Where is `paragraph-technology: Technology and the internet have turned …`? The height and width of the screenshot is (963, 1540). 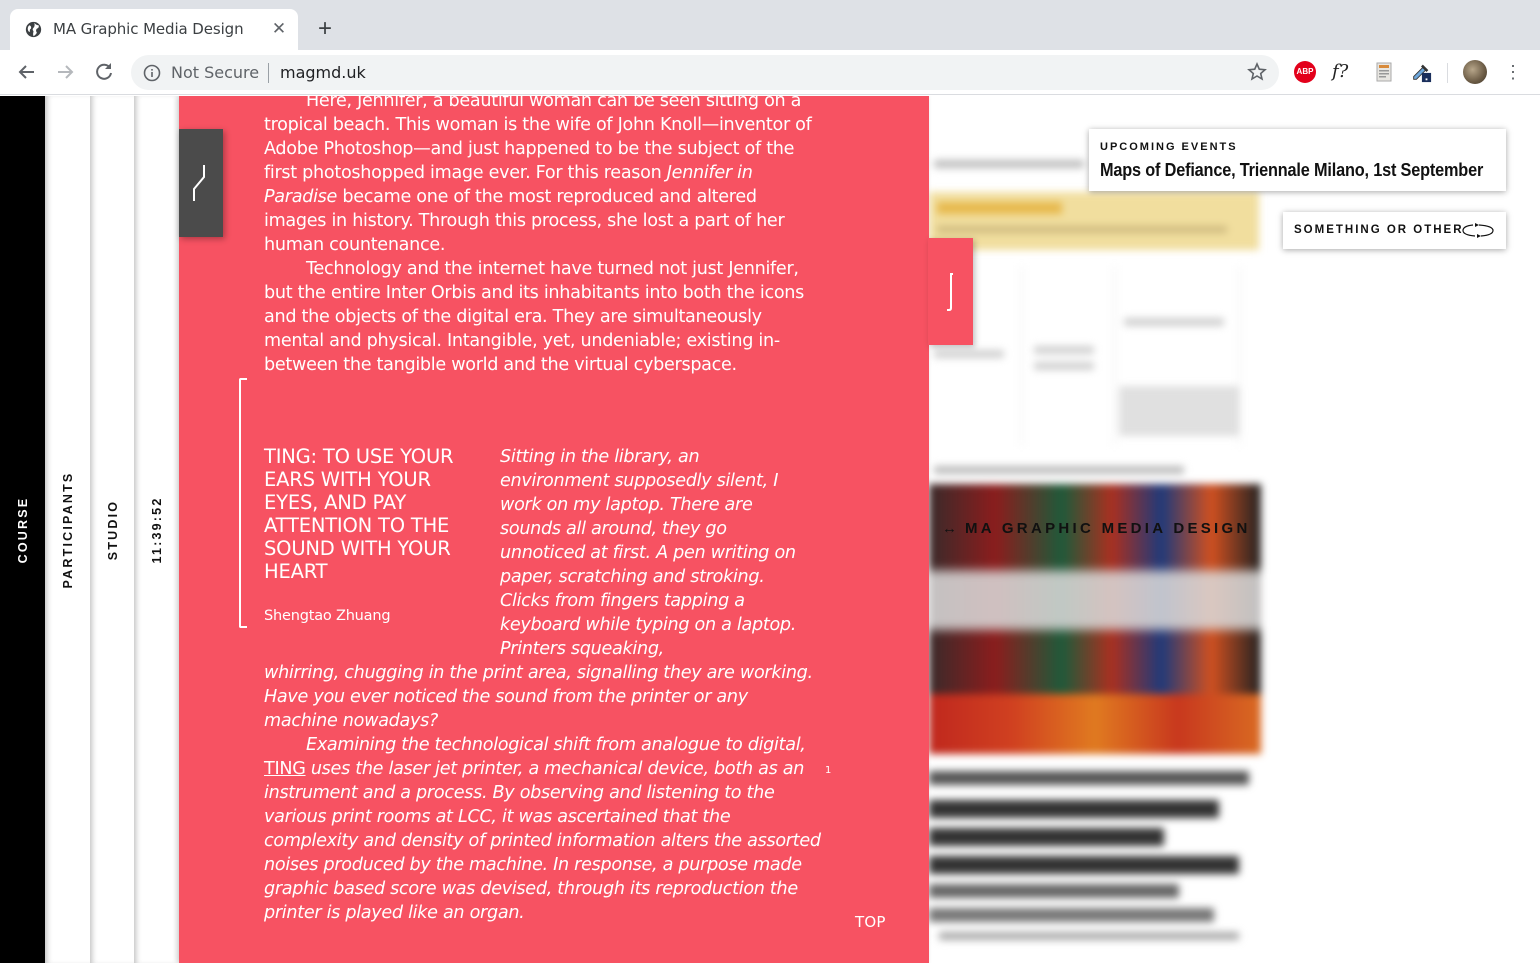
paragraph-technology: Technology and the internet have turned … is located at coordinates (534, 317).